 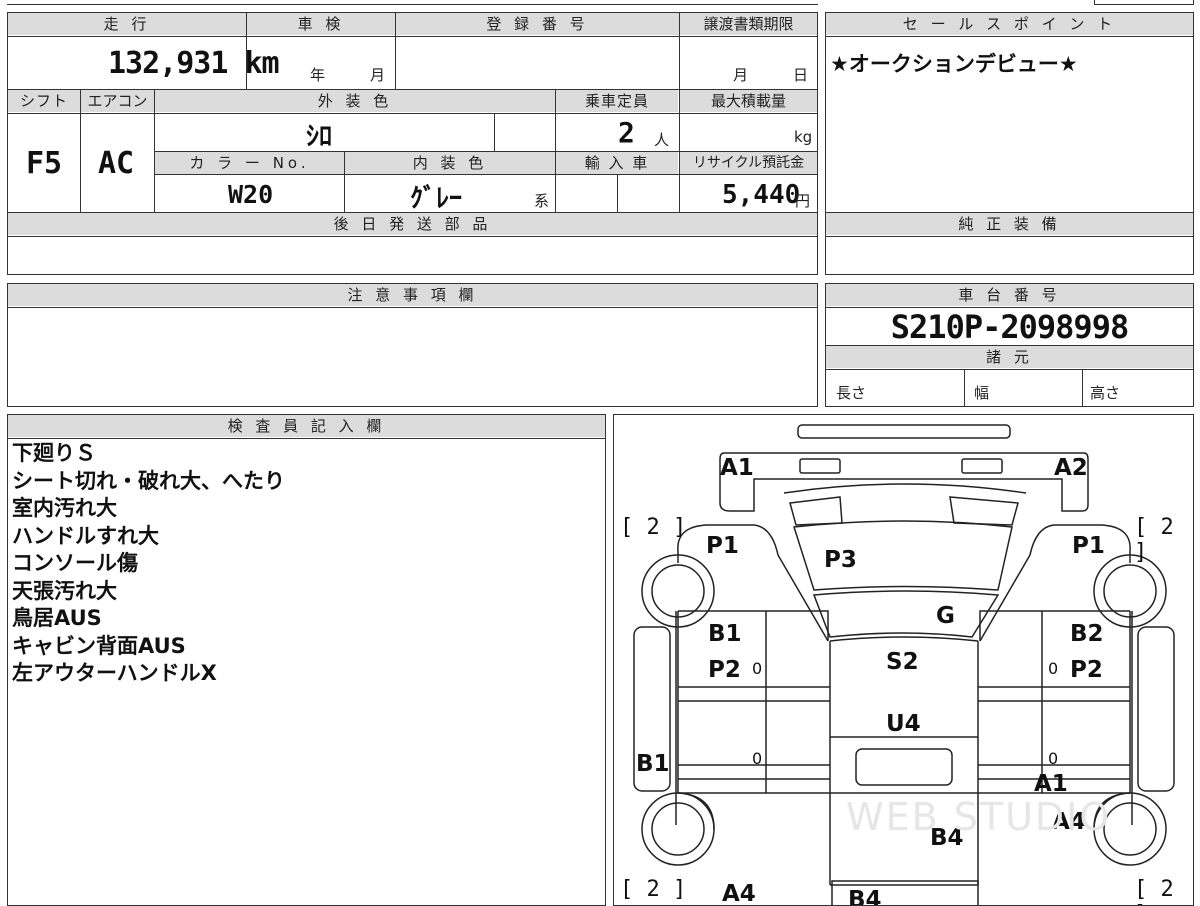 I want to click on header-recycle-deposit: リサイクル預託金, so click(x=748, y=163).